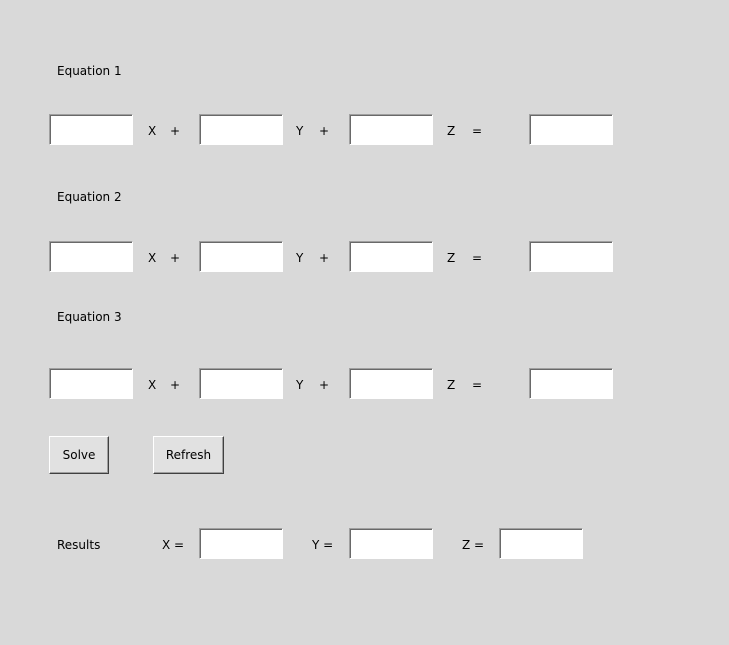 Image resolution: width=729 pixels, height=645 pixels. I want to click on result-x-label: X =, so click(173, 545).